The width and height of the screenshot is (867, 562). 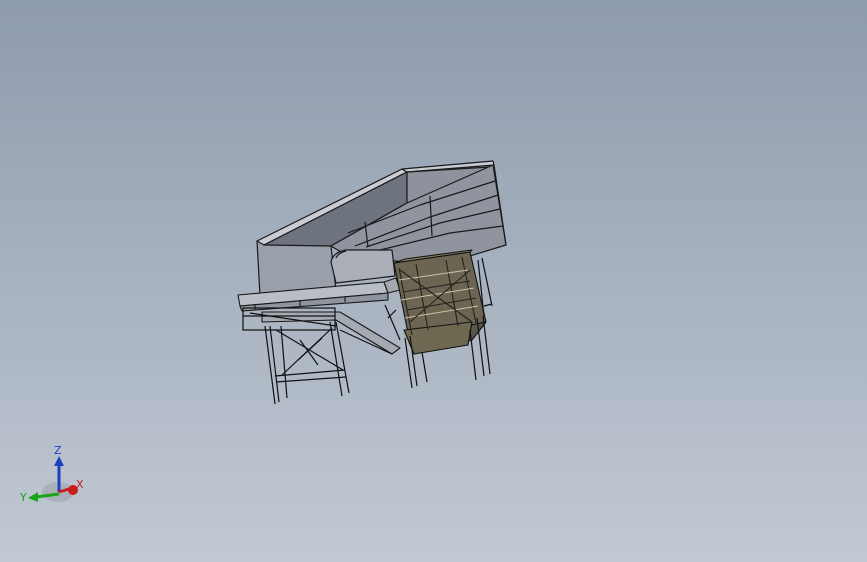 What do you see at coordinates (51, 474) in the screenshot?
I see `axis-triad: Z Y X` at bounding box center [51, 474].